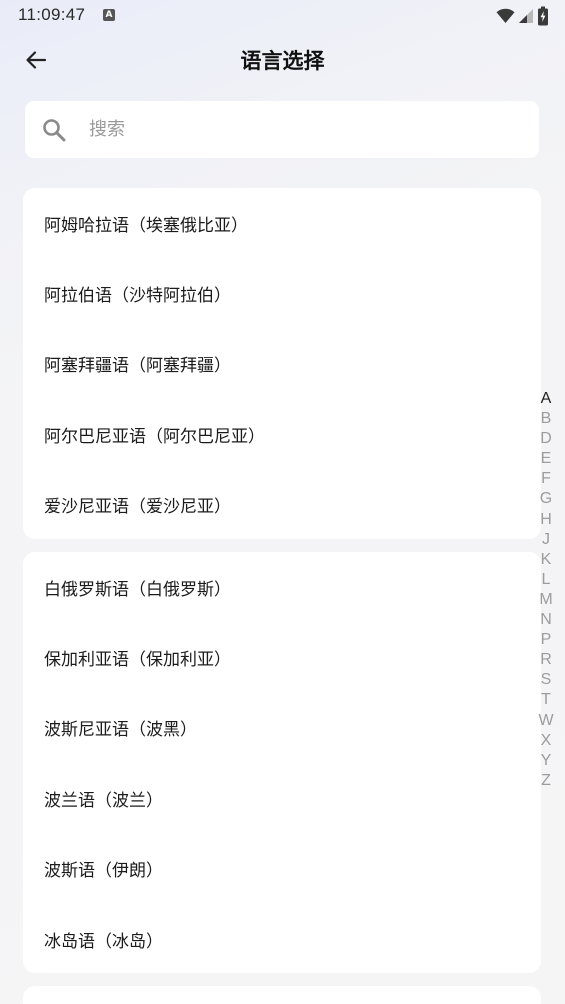  I want to click on language-item: 波斯尼亚语（波黑）, so click(282, 728).